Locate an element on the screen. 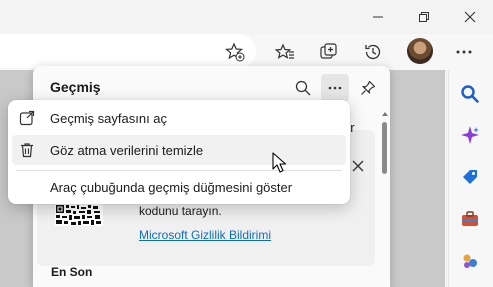  minimize-icon is located at coordinates (378, 17).